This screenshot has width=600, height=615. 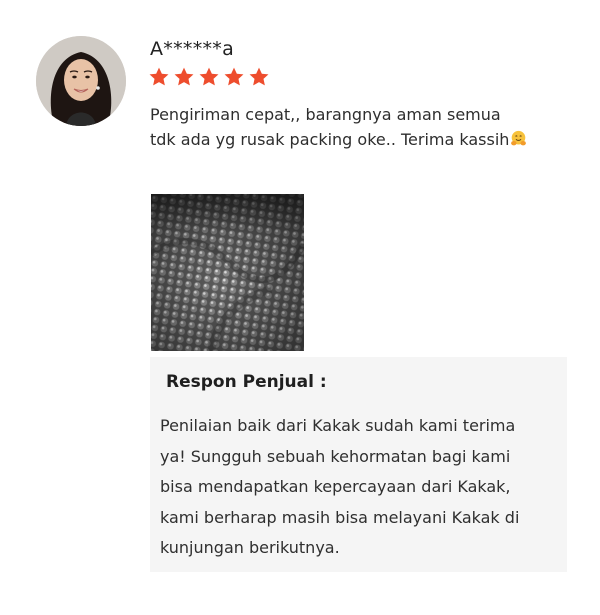 I want to click on star-rating, so click(x=209, y=77).